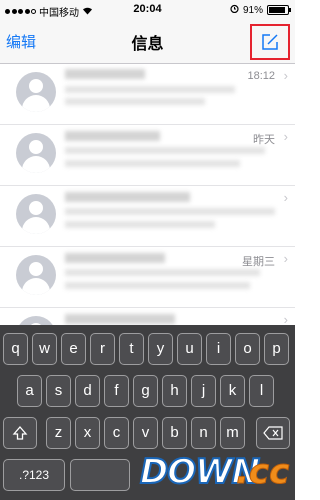 Image resolution: width=320 pixels, height=500 pixels. I want to click on compose-icon, so click(270, 42).